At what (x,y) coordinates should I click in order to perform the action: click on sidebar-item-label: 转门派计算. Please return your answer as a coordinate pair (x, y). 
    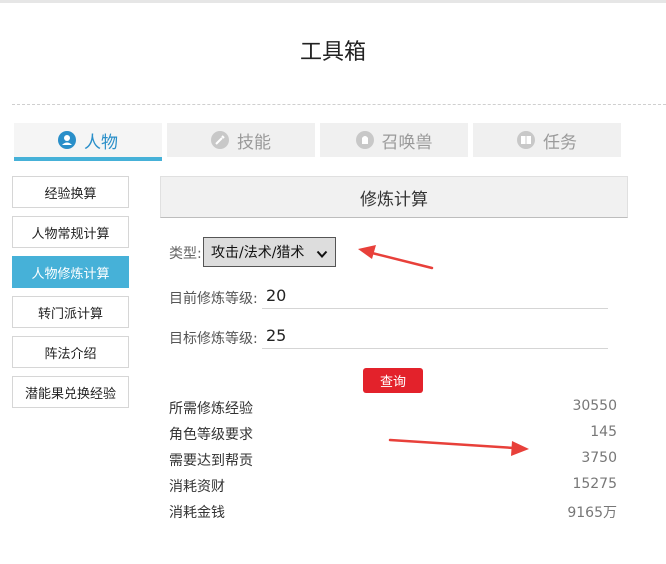
    Looking at the image, I should click on (70, 314).